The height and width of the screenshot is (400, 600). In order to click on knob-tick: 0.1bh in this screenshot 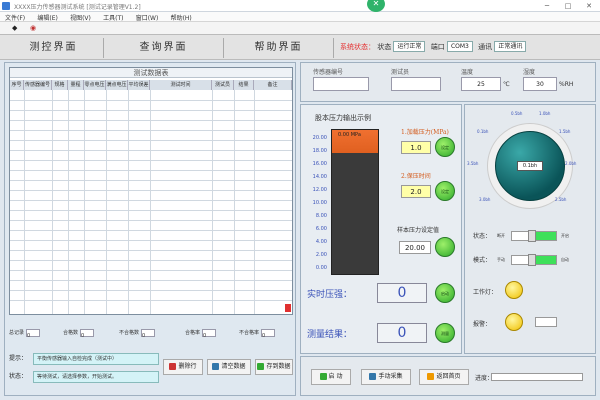, I will do `click(483, 131)`.